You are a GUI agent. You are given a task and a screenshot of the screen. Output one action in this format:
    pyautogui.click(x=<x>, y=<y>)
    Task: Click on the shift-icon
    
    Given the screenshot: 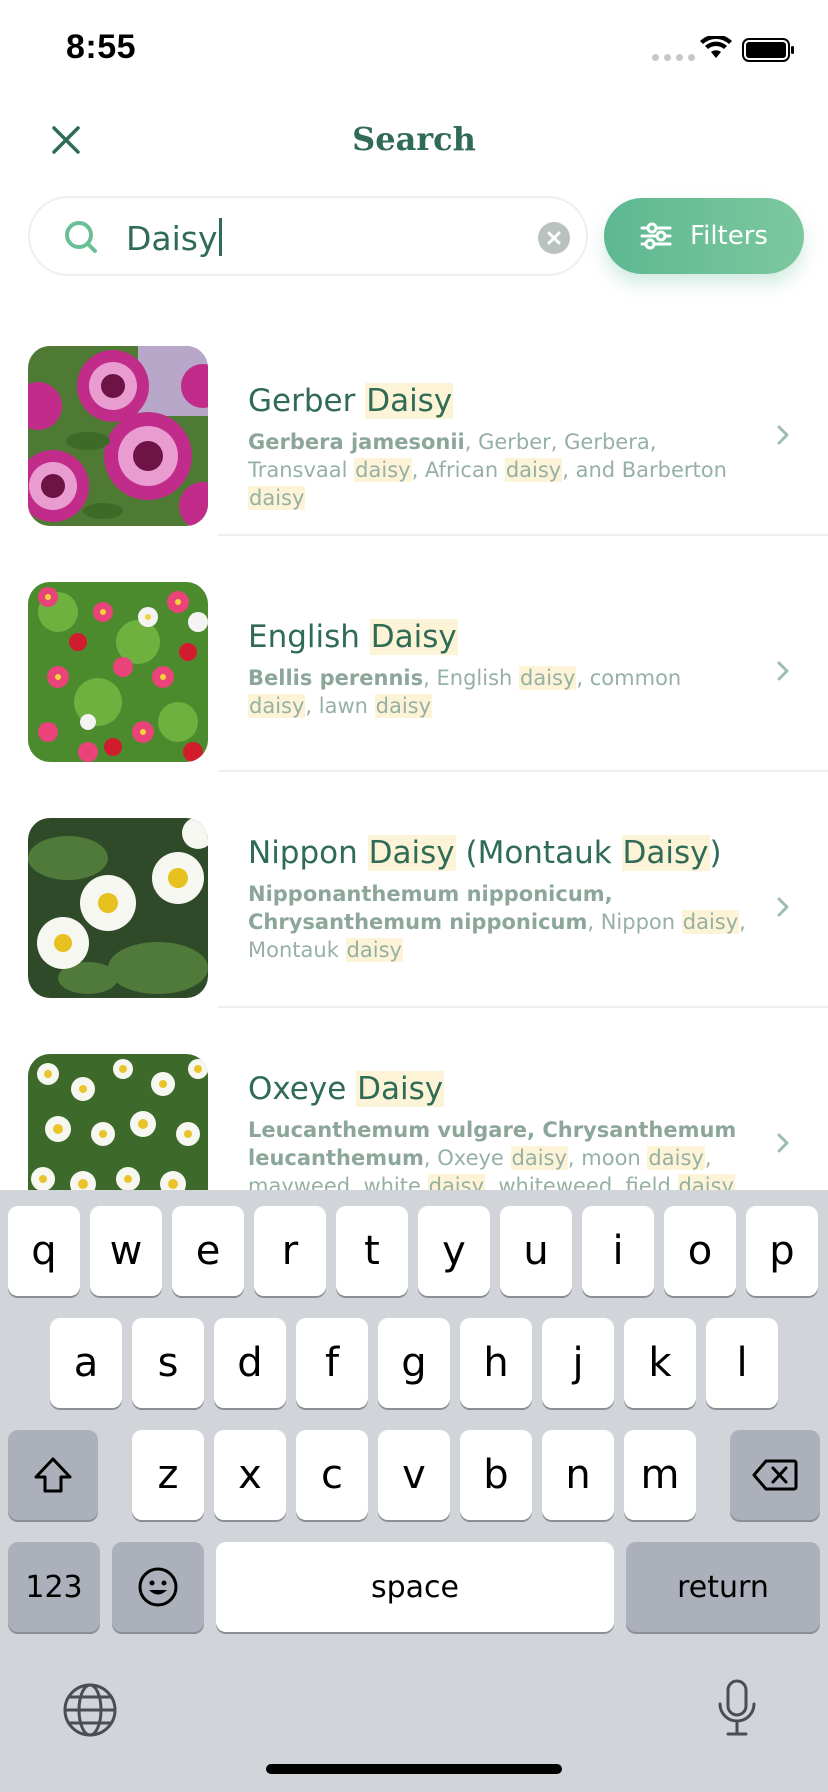 What is the action you would take?
    pyautogui.click(x=53, y=1475)
    